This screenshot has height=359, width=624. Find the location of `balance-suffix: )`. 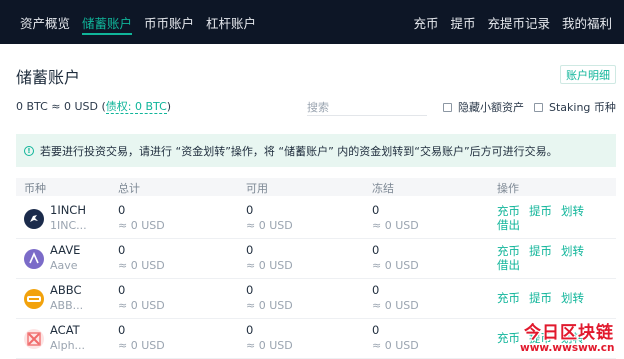

balance-suffix: ) is located at coordinates (169, 106).